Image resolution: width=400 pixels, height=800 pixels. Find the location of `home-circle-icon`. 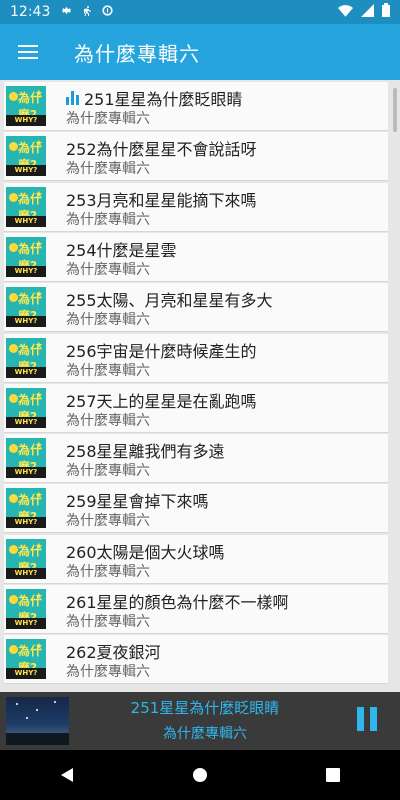

home-circle-icon is located at coordinates (200, 775).